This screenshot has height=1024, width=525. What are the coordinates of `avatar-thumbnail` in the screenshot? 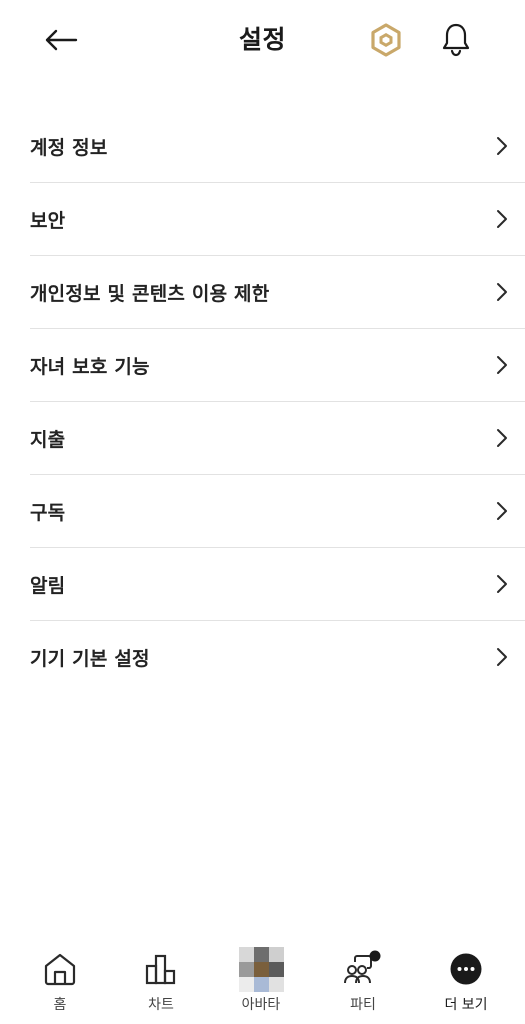 It's located at (261, 969).